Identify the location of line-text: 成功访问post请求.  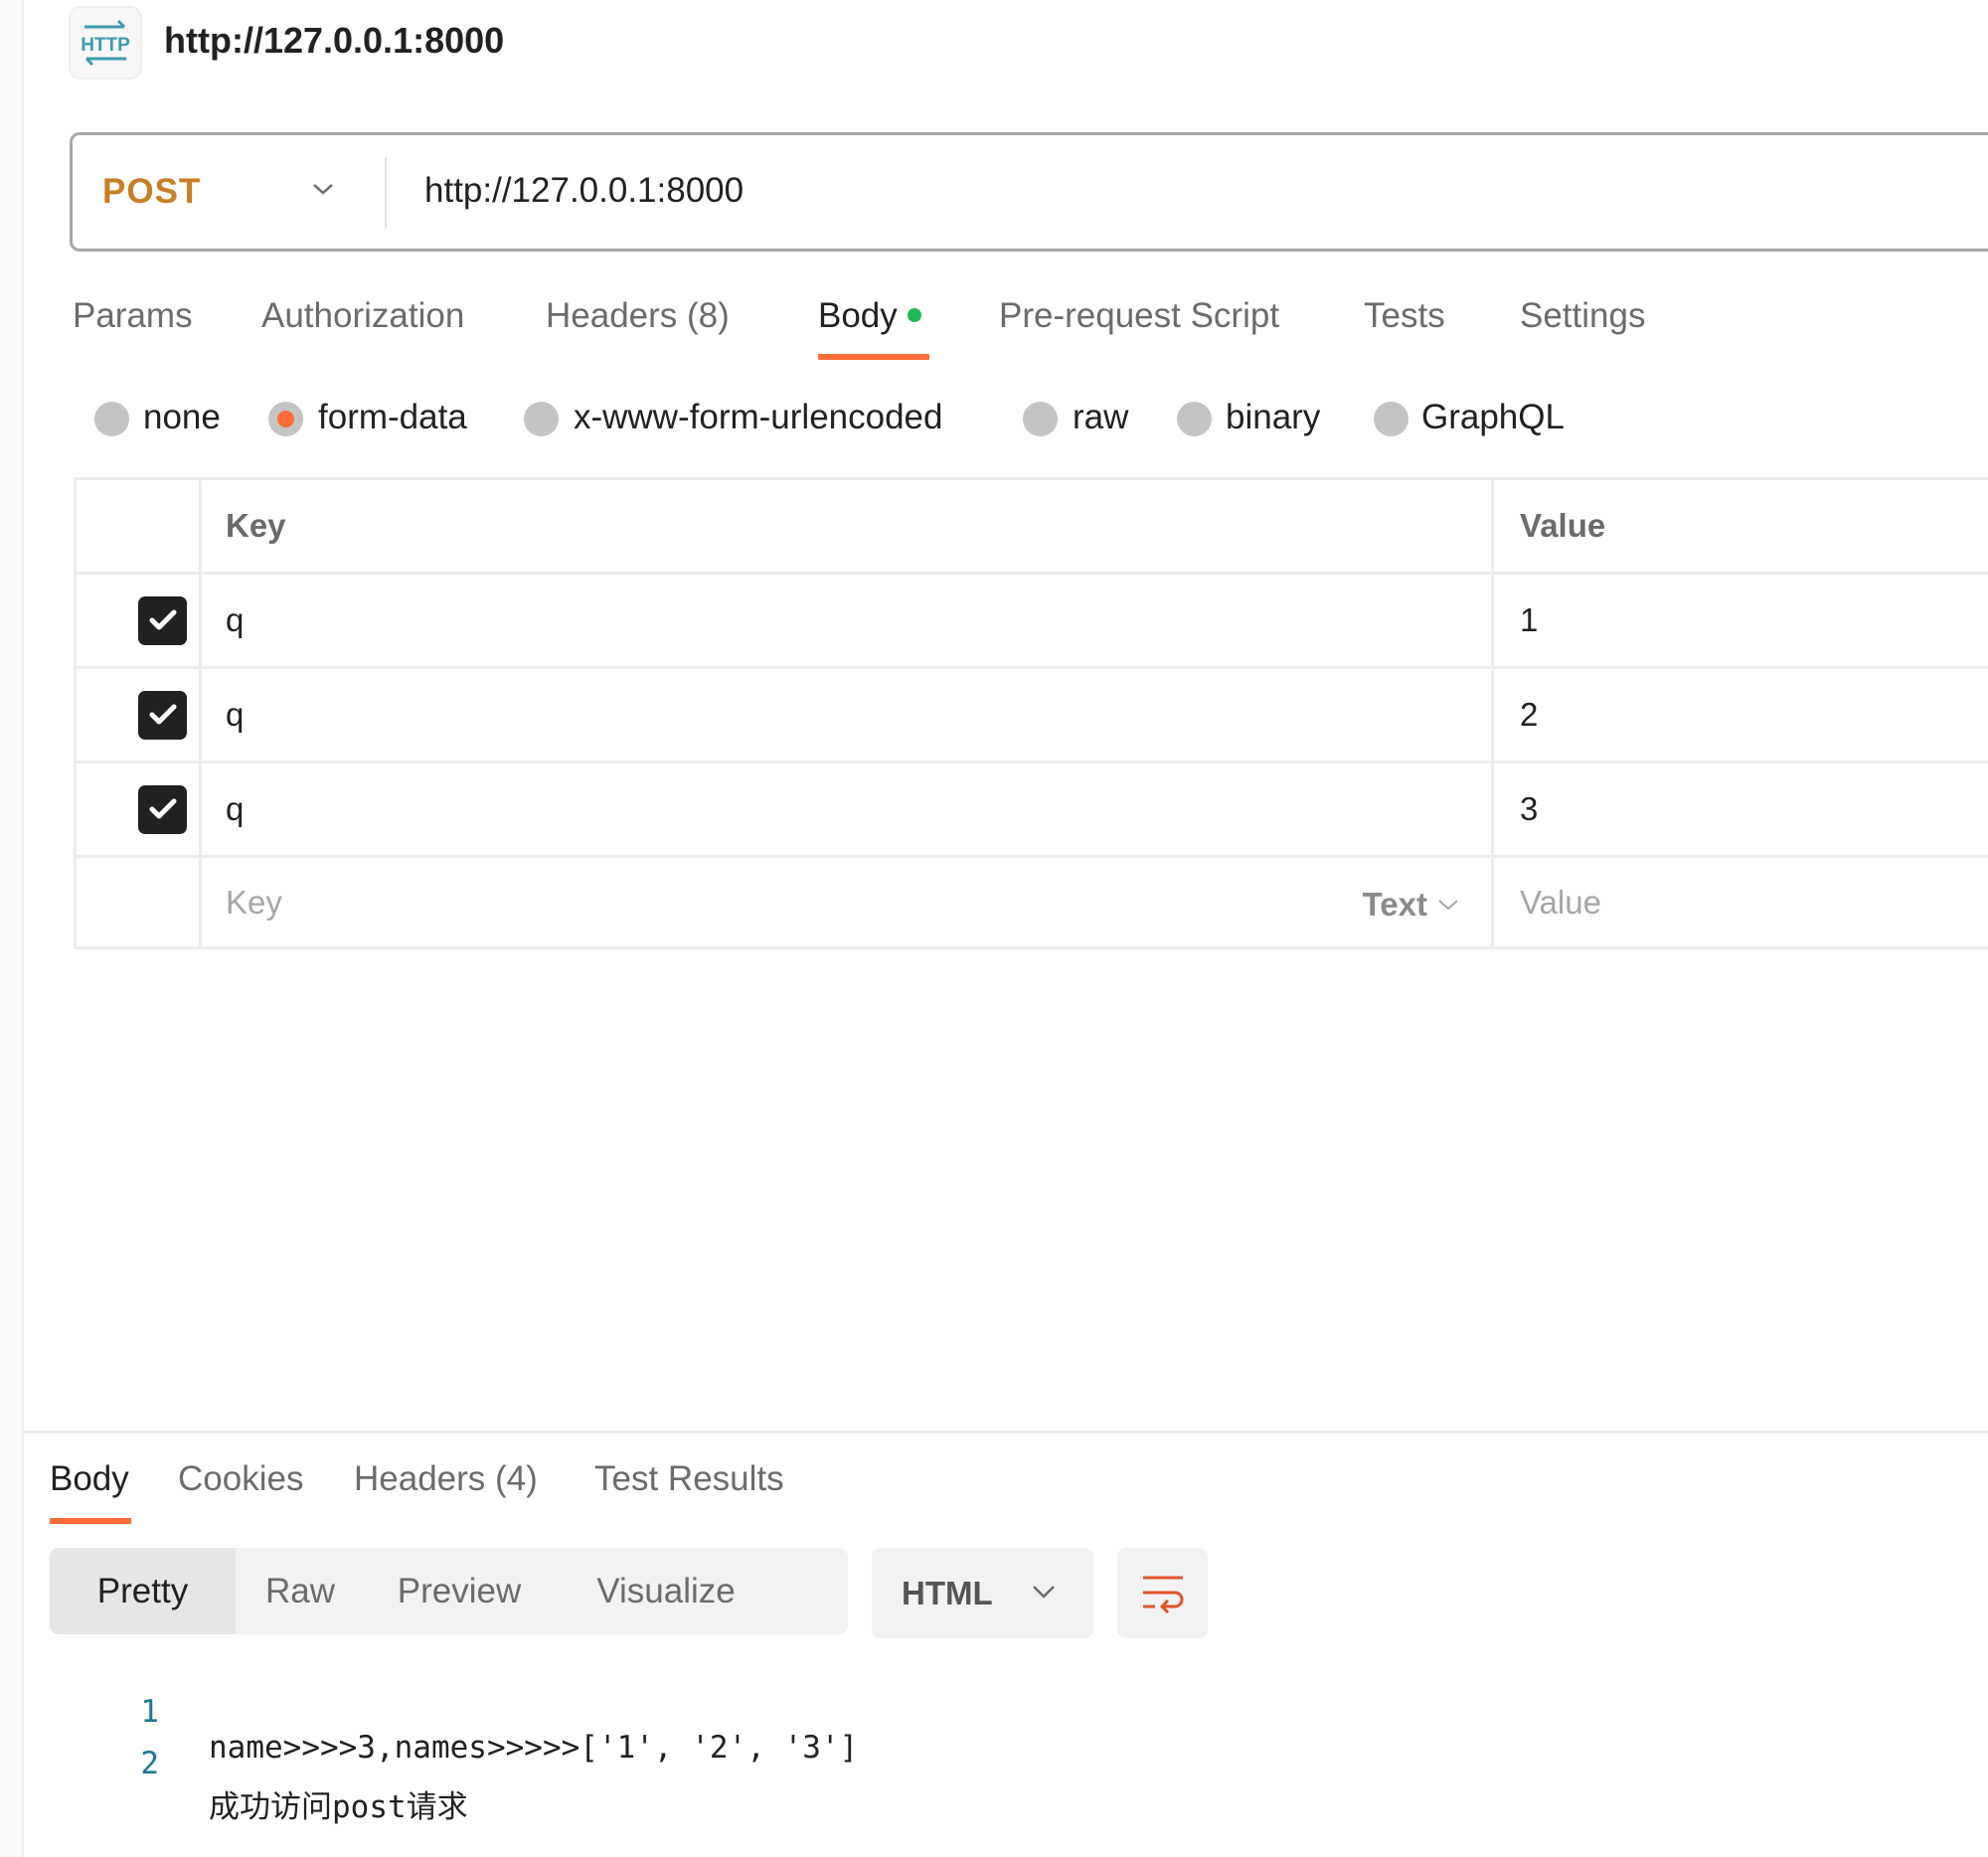
(338, 1807).